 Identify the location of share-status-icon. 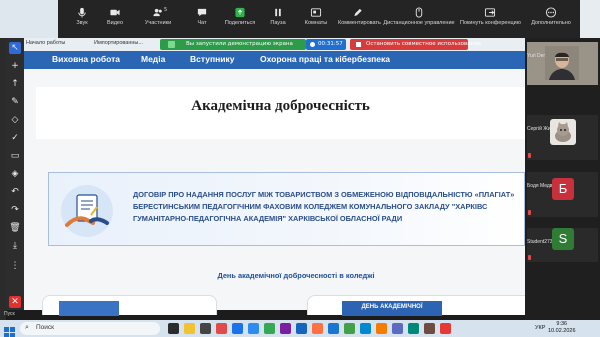
(171, 44).